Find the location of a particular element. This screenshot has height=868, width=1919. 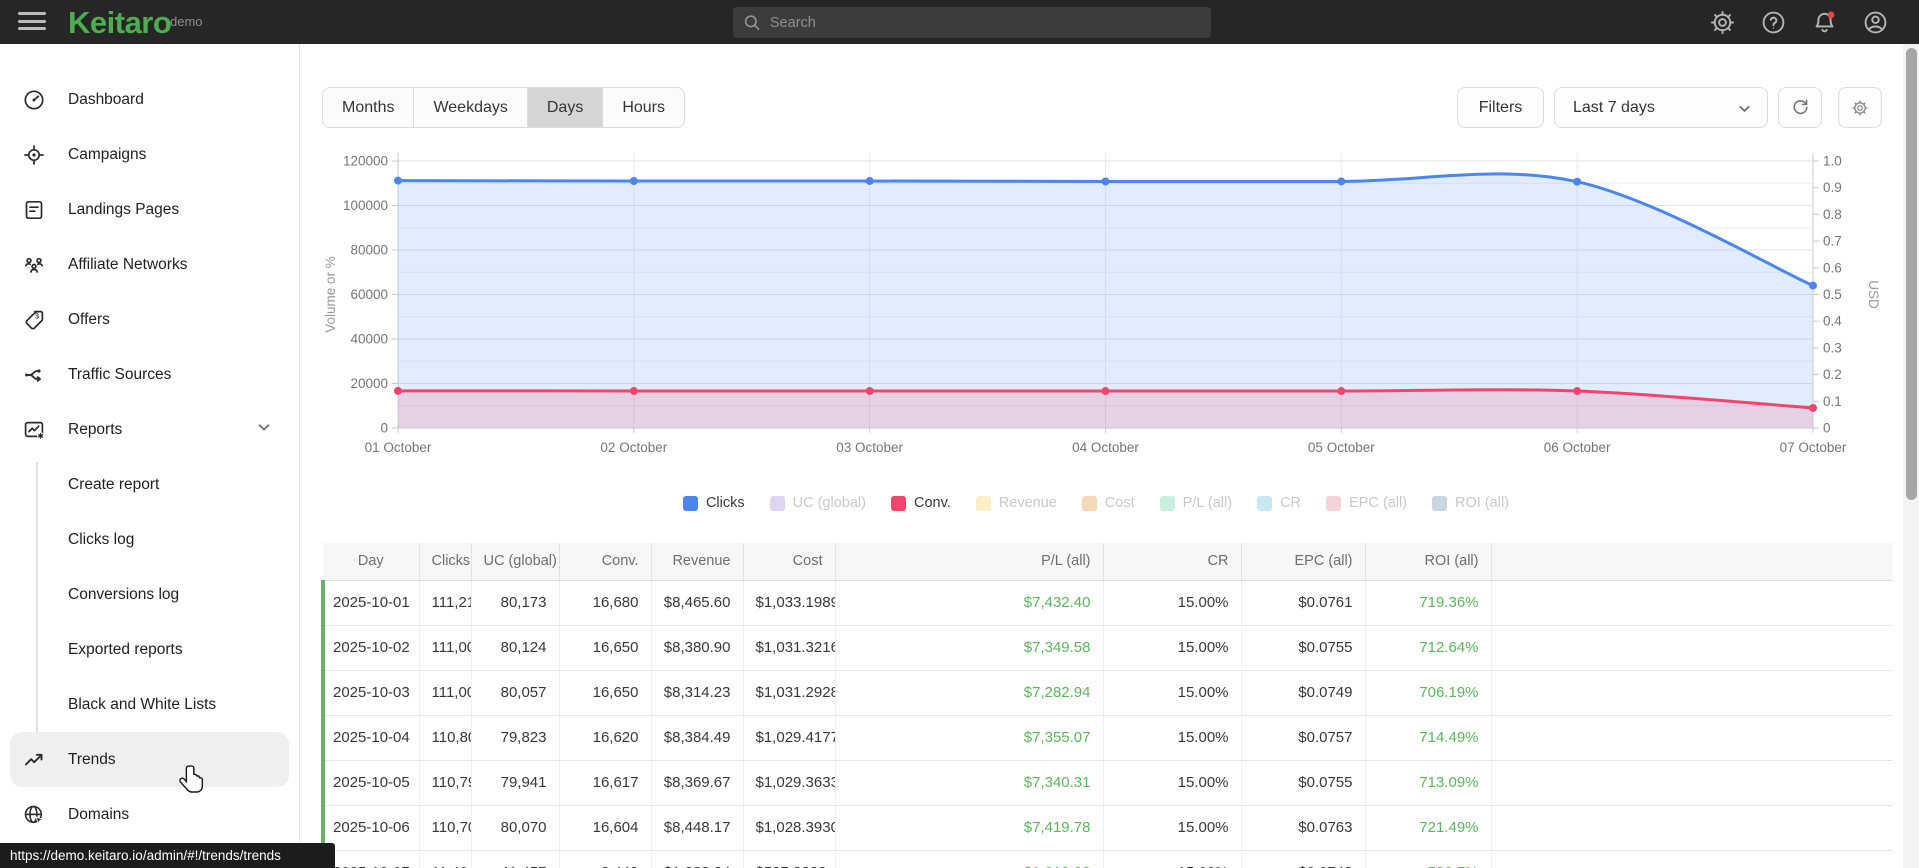

column-header-uc-global: UC (global) is located at coordinates (515, 562).